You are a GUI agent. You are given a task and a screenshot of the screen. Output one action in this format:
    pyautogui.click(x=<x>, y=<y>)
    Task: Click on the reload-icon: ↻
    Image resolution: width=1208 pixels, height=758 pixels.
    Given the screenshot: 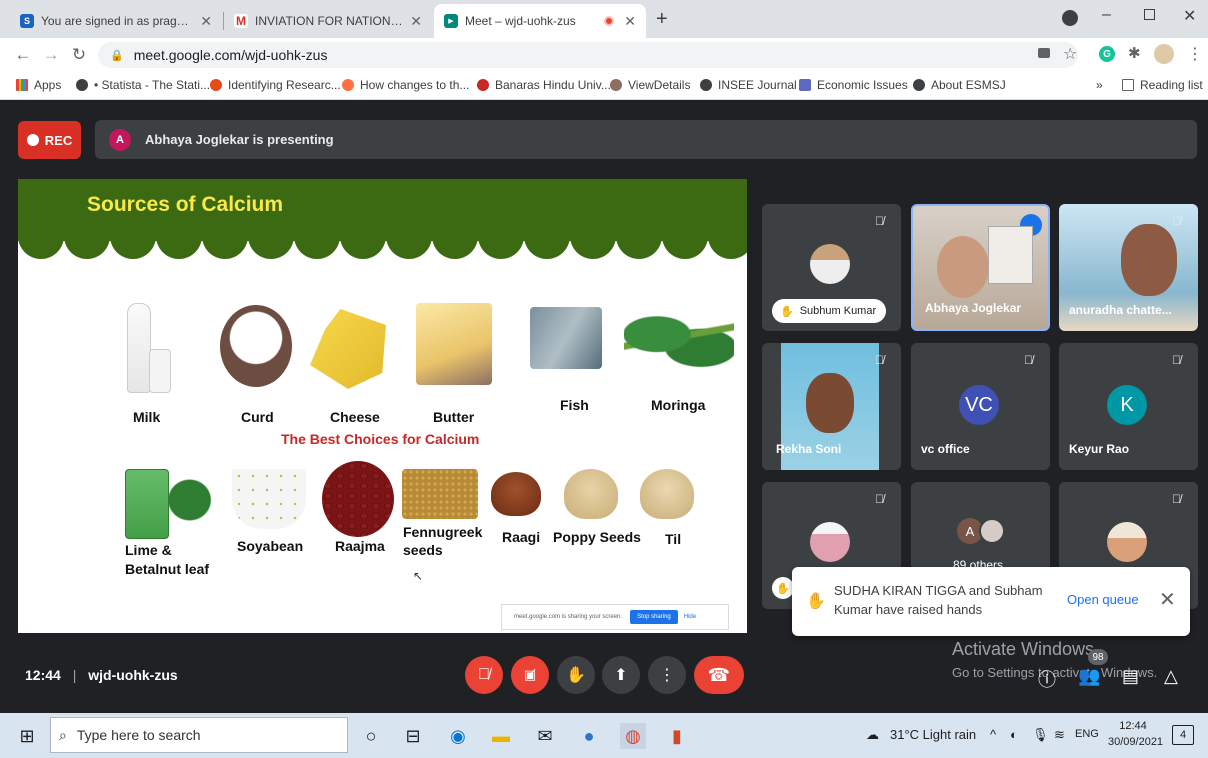 What is the action you would take?
    pyautogui.click(x=79, y=55)
    